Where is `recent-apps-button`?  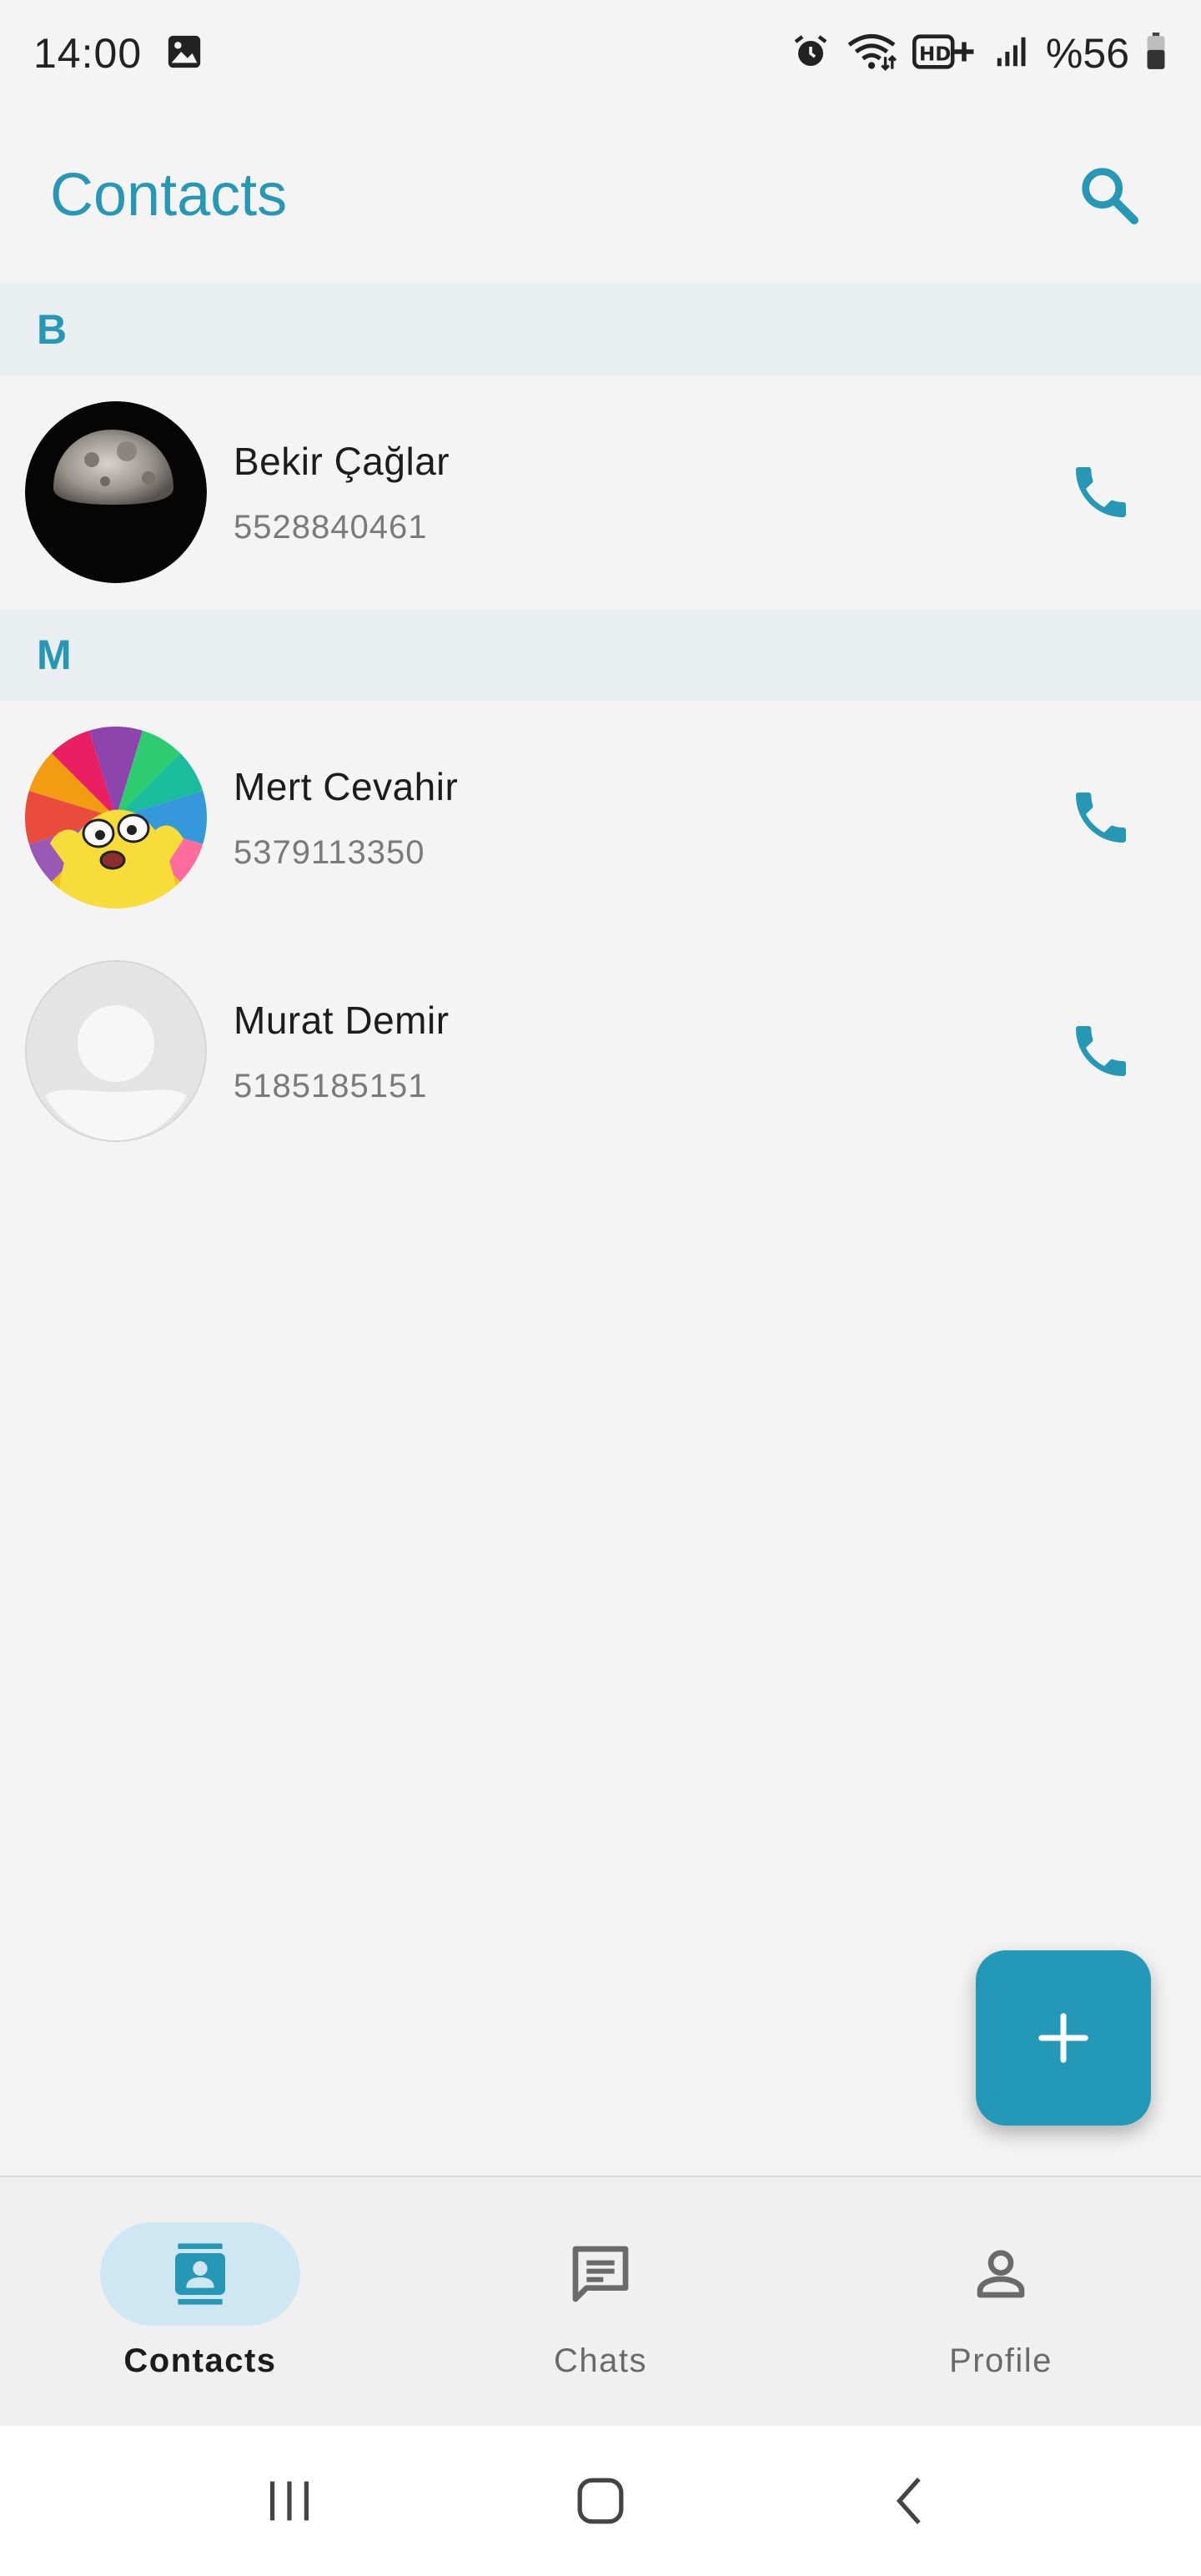 recent-apps-button is located at coordinates (289, 2501).